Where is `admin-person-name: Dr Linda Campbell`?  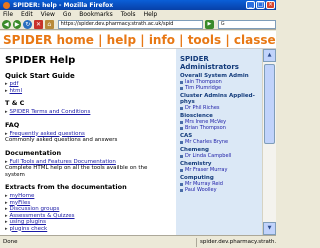
admin-person-name: Dr Linda Campbell is located at coordinates (208, 156).